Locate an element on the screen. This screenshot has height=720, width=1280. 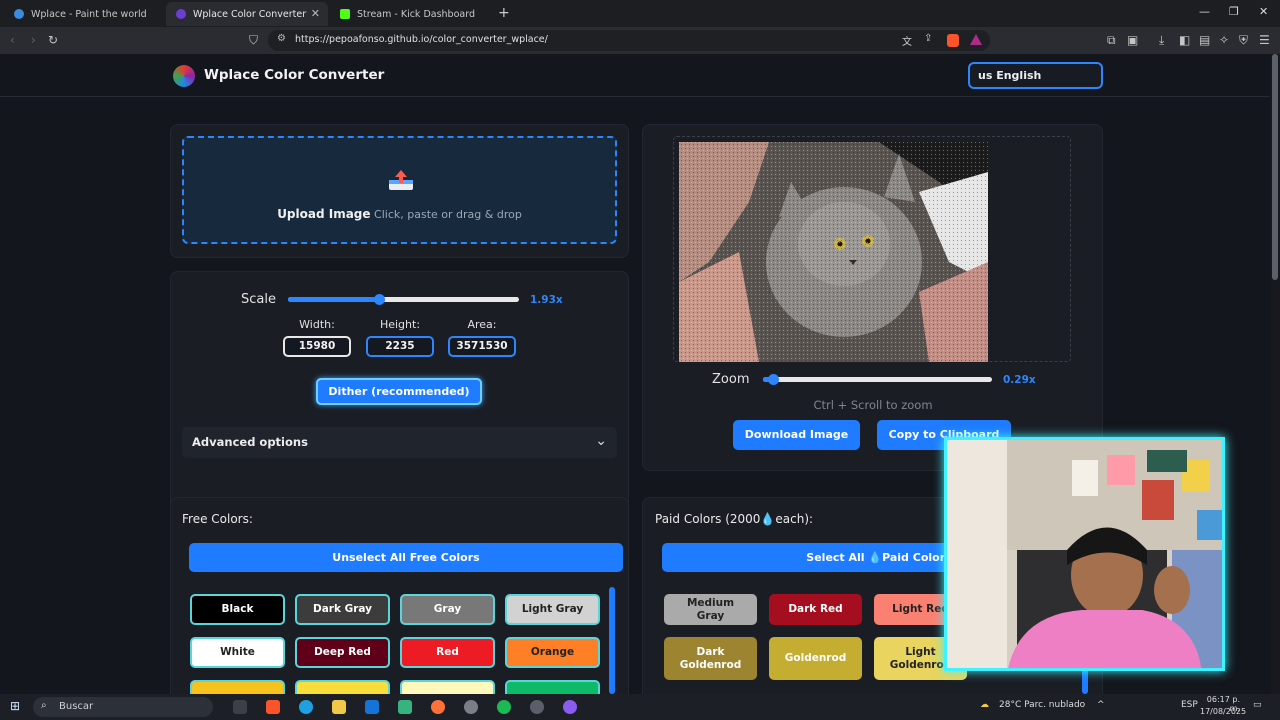
menu-icon: ☰ is located at coordinates (1264, 40).